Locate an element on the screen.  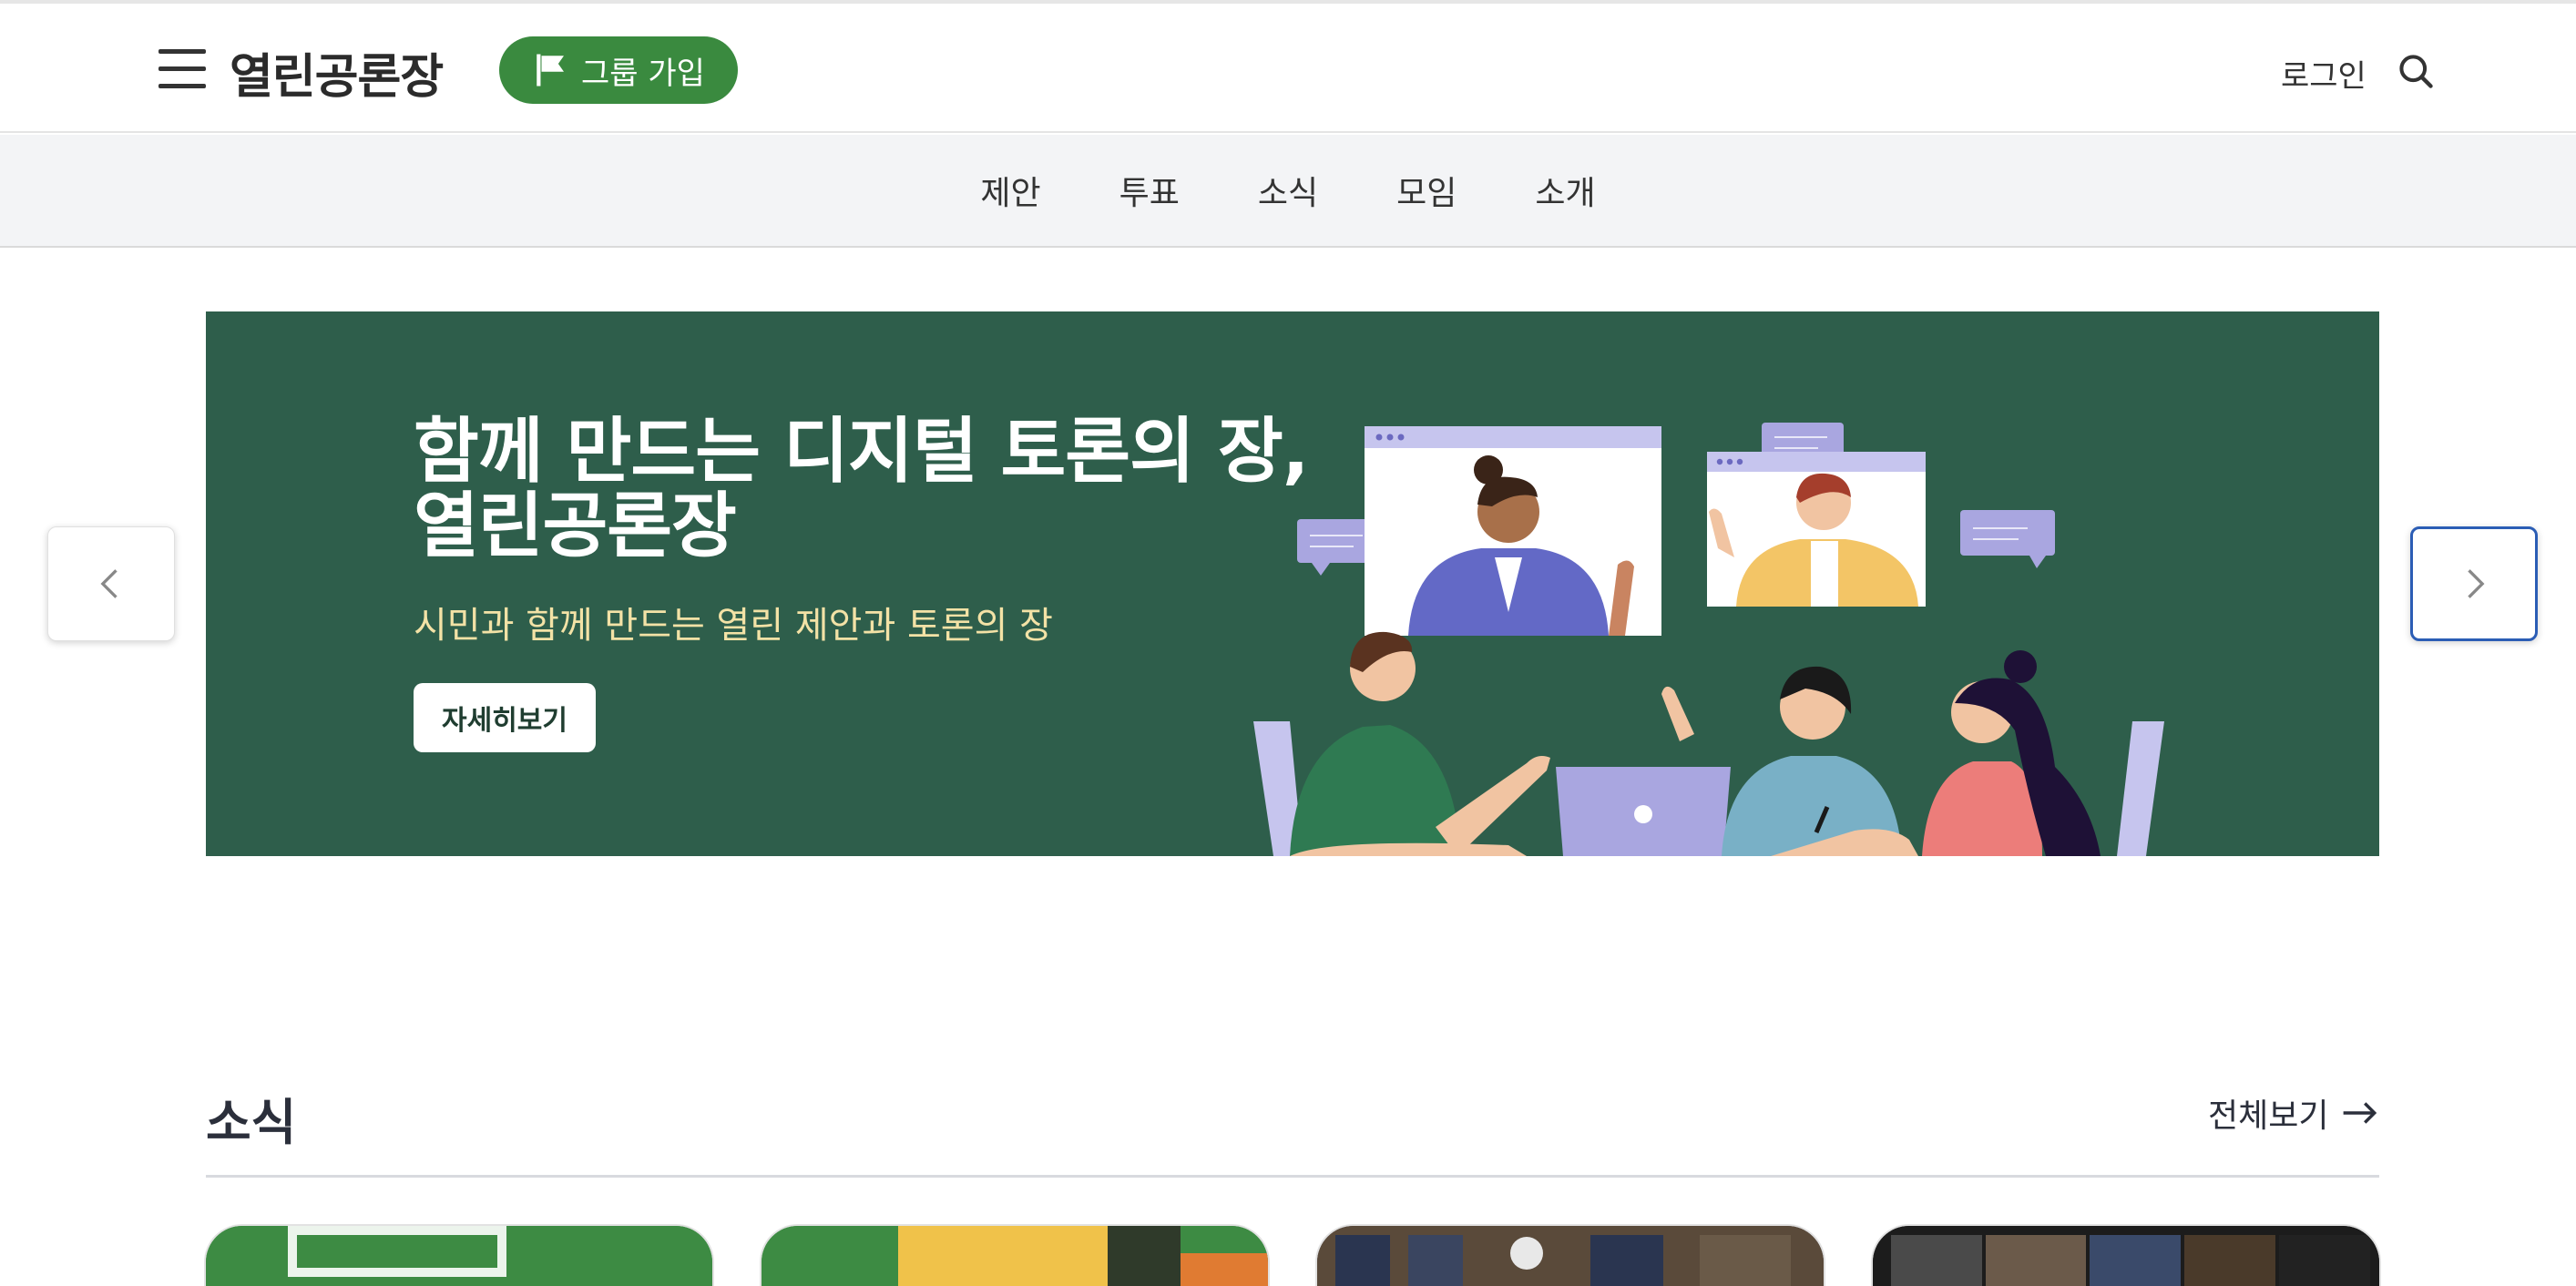
brand-logo: 열린공론장 is located at coordinates (337, 73).